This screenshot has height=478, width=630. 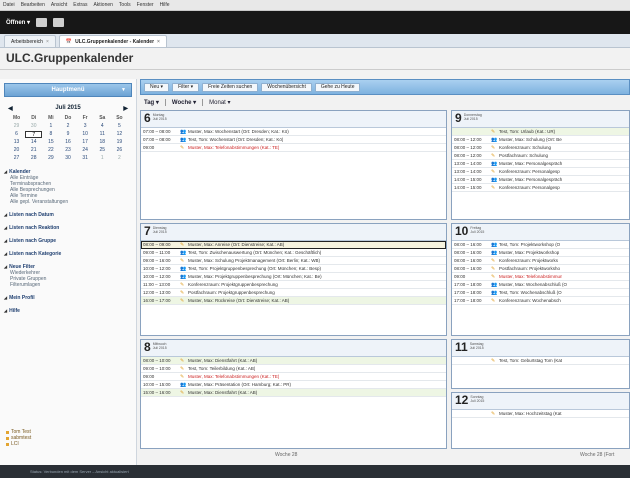 What do you see at coordinates (59, 5) in the screenshot?
I see `menu-item: Ansicht` at bounding box center [59, 5].